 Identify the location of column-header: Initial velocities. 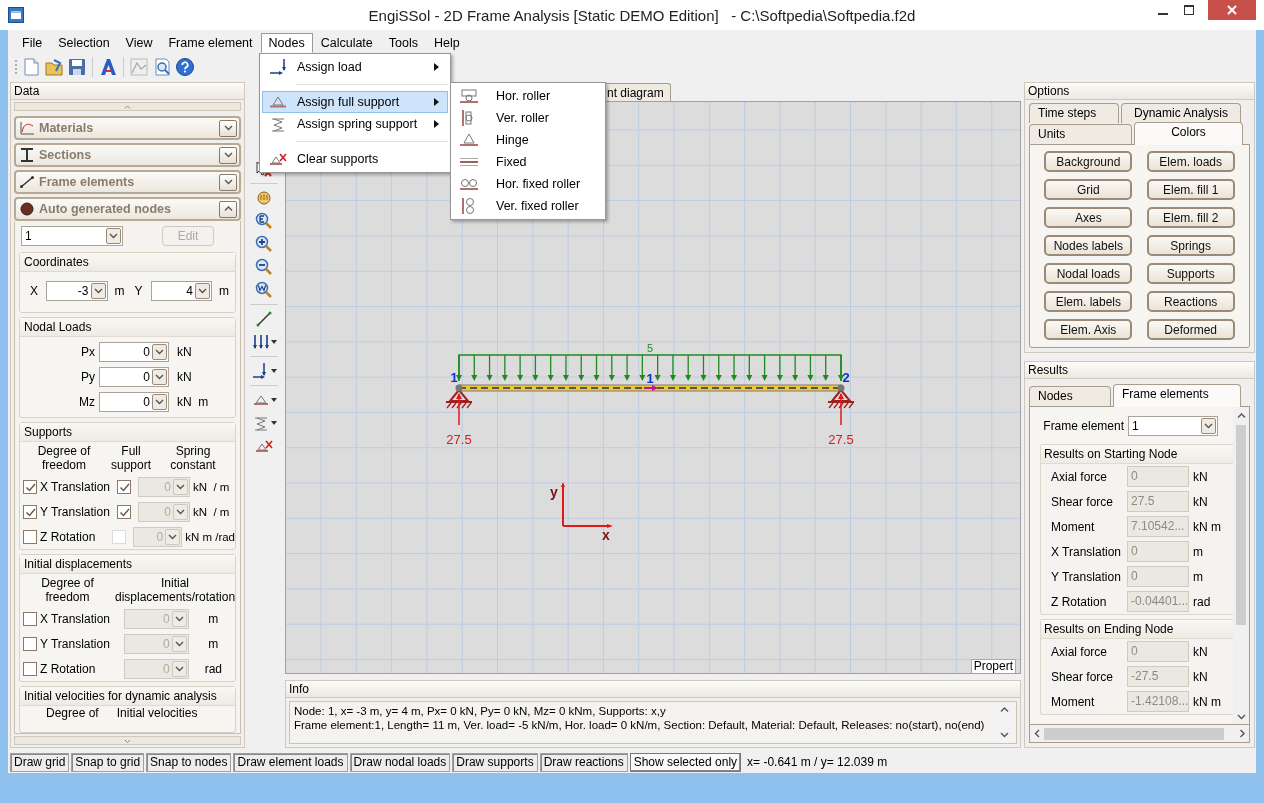
(157, 713).